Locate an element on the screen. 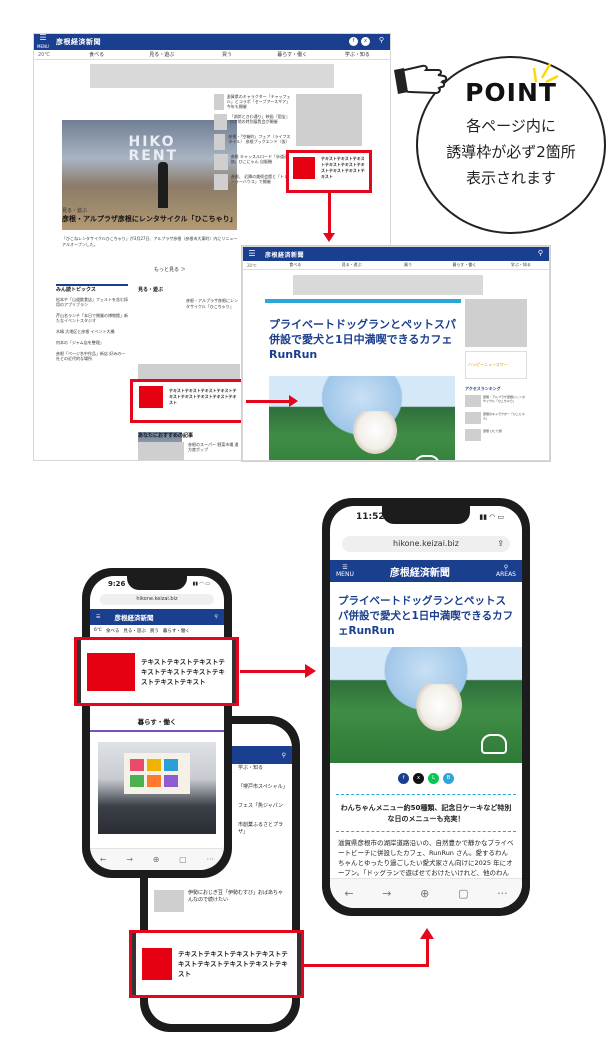 The image size is (614, 1064). link-frame-desktop-sidebar: テキストテキストテキストテキストテキストテキストテキストテキストテキスト is located at coordinates (329, 171).